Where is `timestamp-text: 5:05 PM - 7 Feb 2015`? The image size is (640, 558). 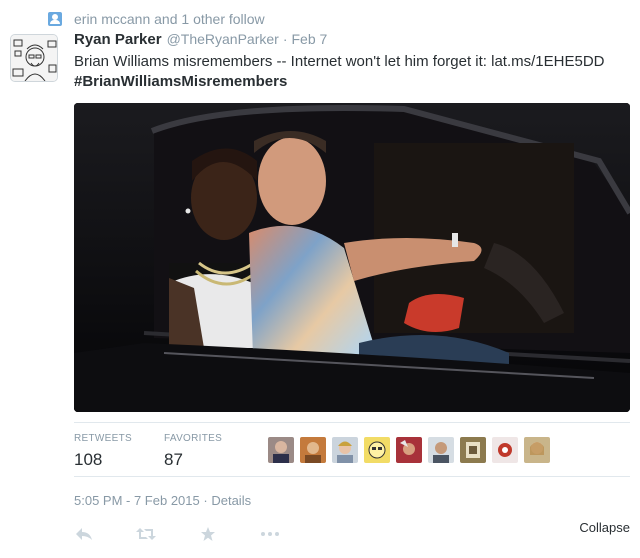
timestamp-text: 5:05 PM - 7 Feb 2015 is located at coordinates (137, 500).